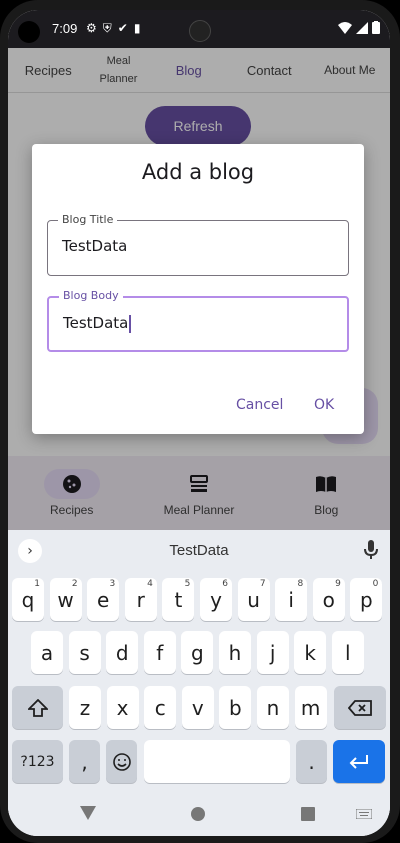  I want to click on symbols-key: ?123, so click(37, 761).